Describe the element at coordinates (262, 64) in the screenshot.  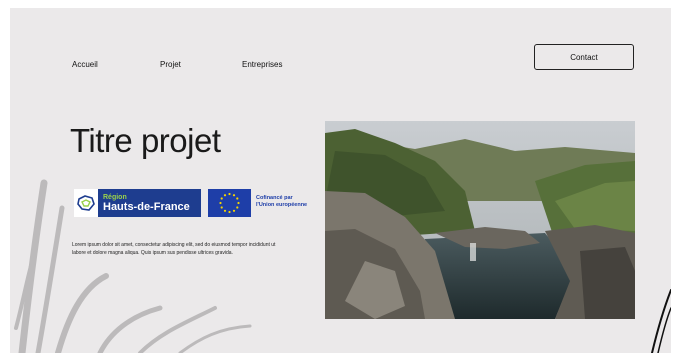
I see `nav-item-entreprises: Entreprises` at that location.